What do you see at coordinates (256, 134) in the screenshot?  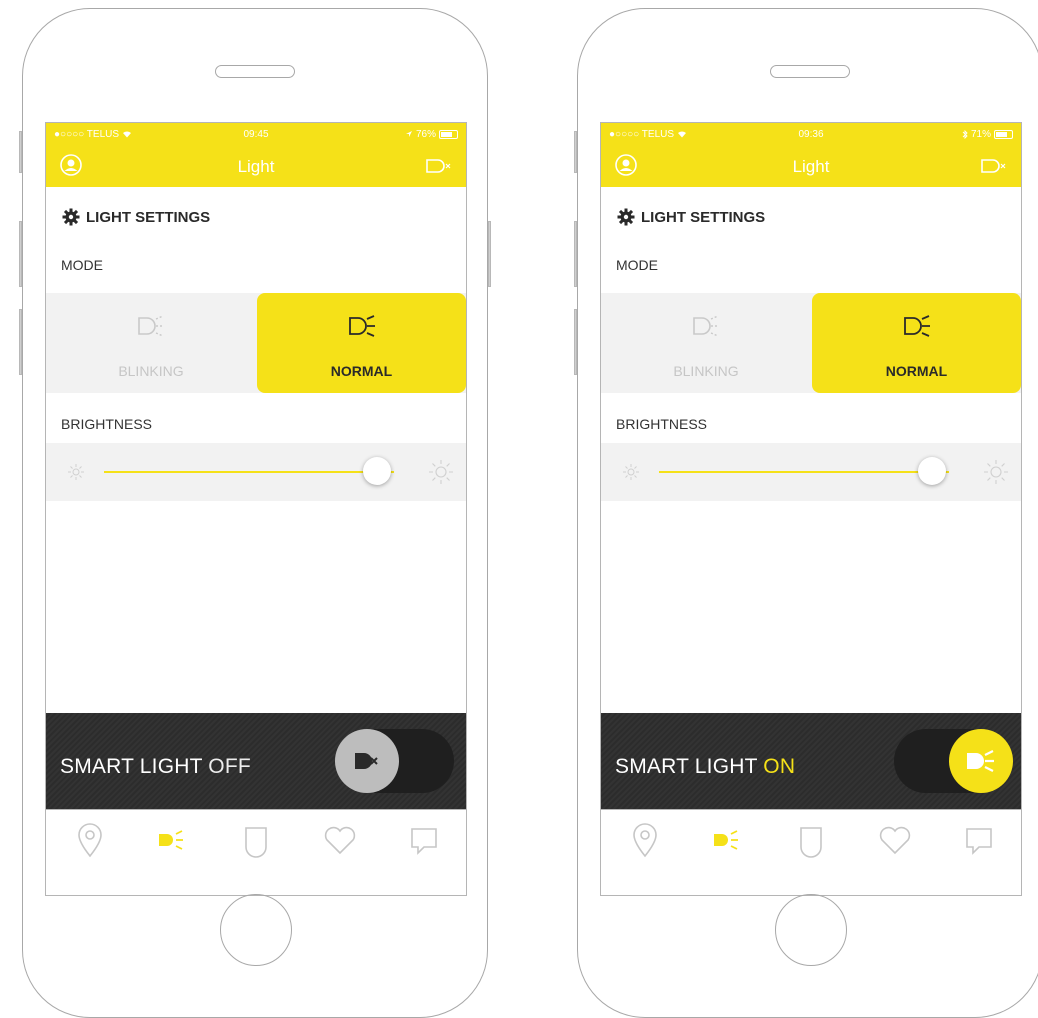 I see `status-bar: ●○○○○ TELUS 09:45 76%` at bounding box center [256, 134].